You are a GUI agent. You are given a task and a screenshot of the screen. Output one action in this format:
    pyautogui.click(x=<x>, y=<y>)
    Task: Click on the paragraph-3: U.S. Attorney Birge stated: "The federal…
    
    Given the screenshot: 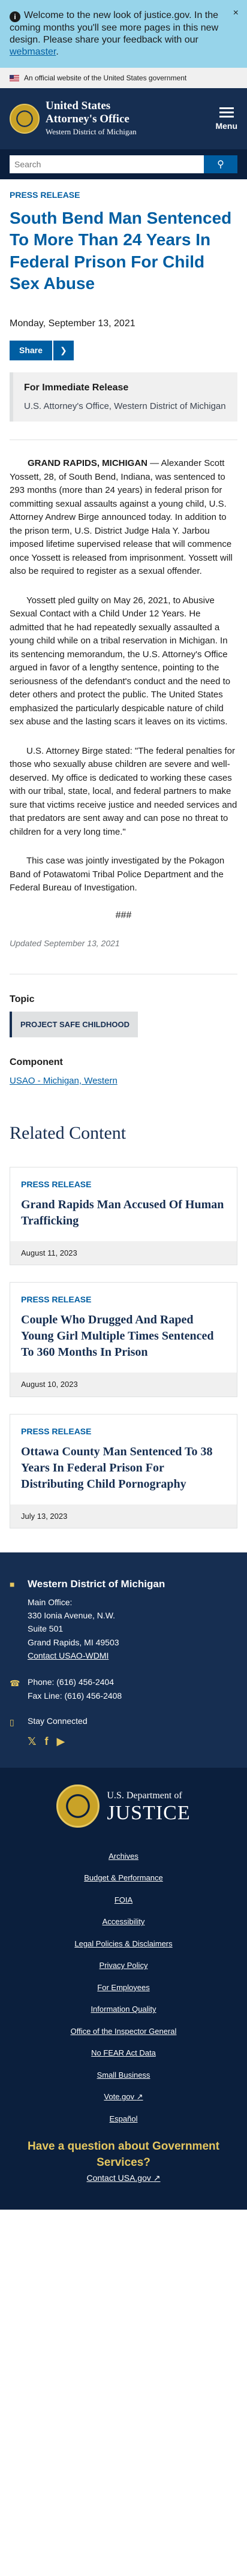 What is the action you would take?
    pyautogui.click(x=123, y=791)
    